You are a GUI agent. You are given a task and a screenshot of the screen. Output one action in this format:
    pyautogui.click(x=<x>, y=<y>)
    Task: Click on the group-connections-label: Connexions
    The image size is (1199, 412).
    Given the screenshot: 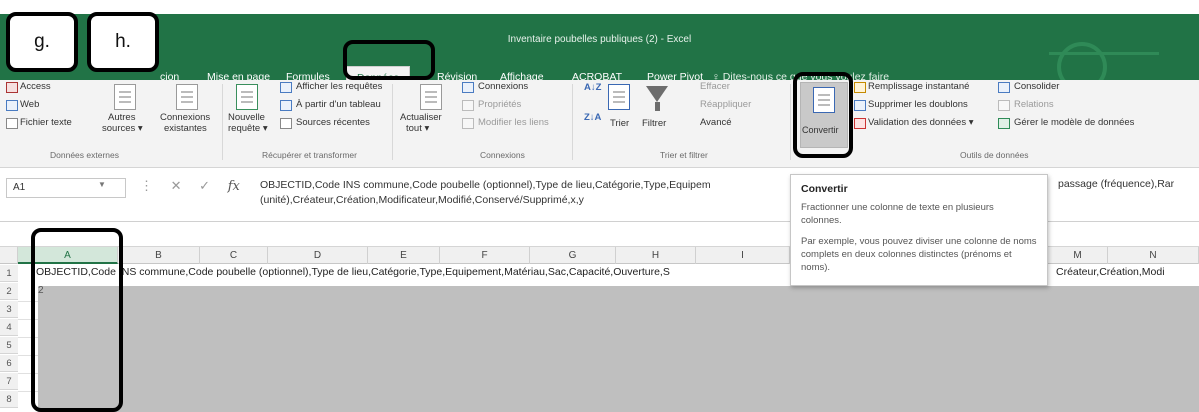 What is the action you would take?
    pyautogui.click(x=502, y=155)
    